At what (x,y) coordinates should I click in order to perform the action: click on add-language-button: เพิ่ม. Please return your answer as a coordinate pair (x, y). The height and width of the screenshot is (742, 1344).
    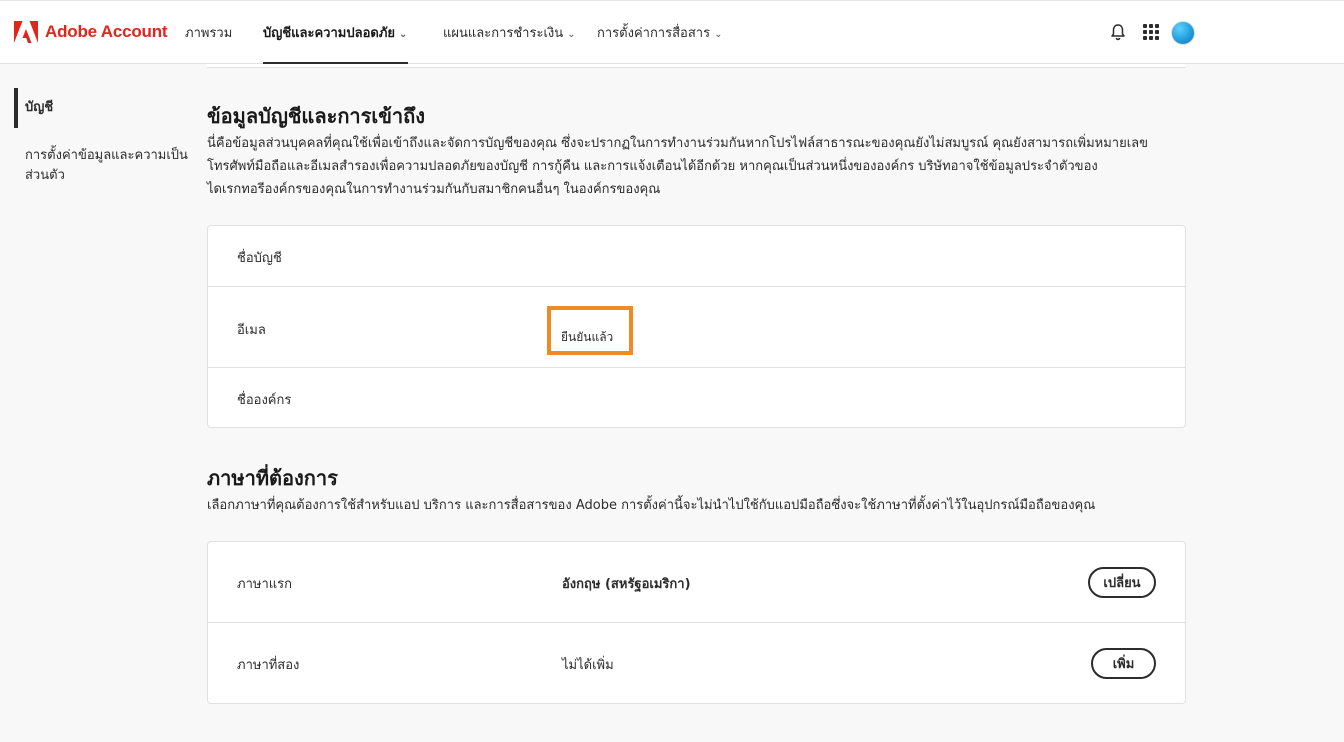
    Looking at the image, I should click on (1123, 663).